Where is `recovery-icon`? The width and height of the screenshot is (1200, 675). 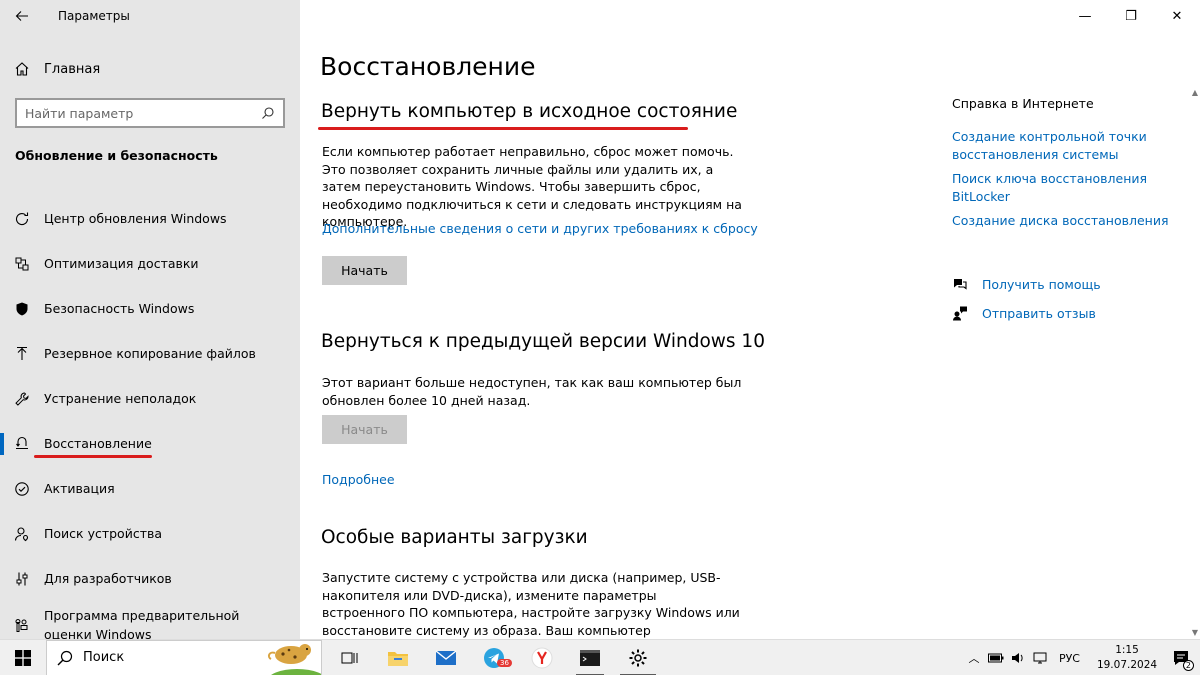 recovery-icon is located at coordinates (22, 444).